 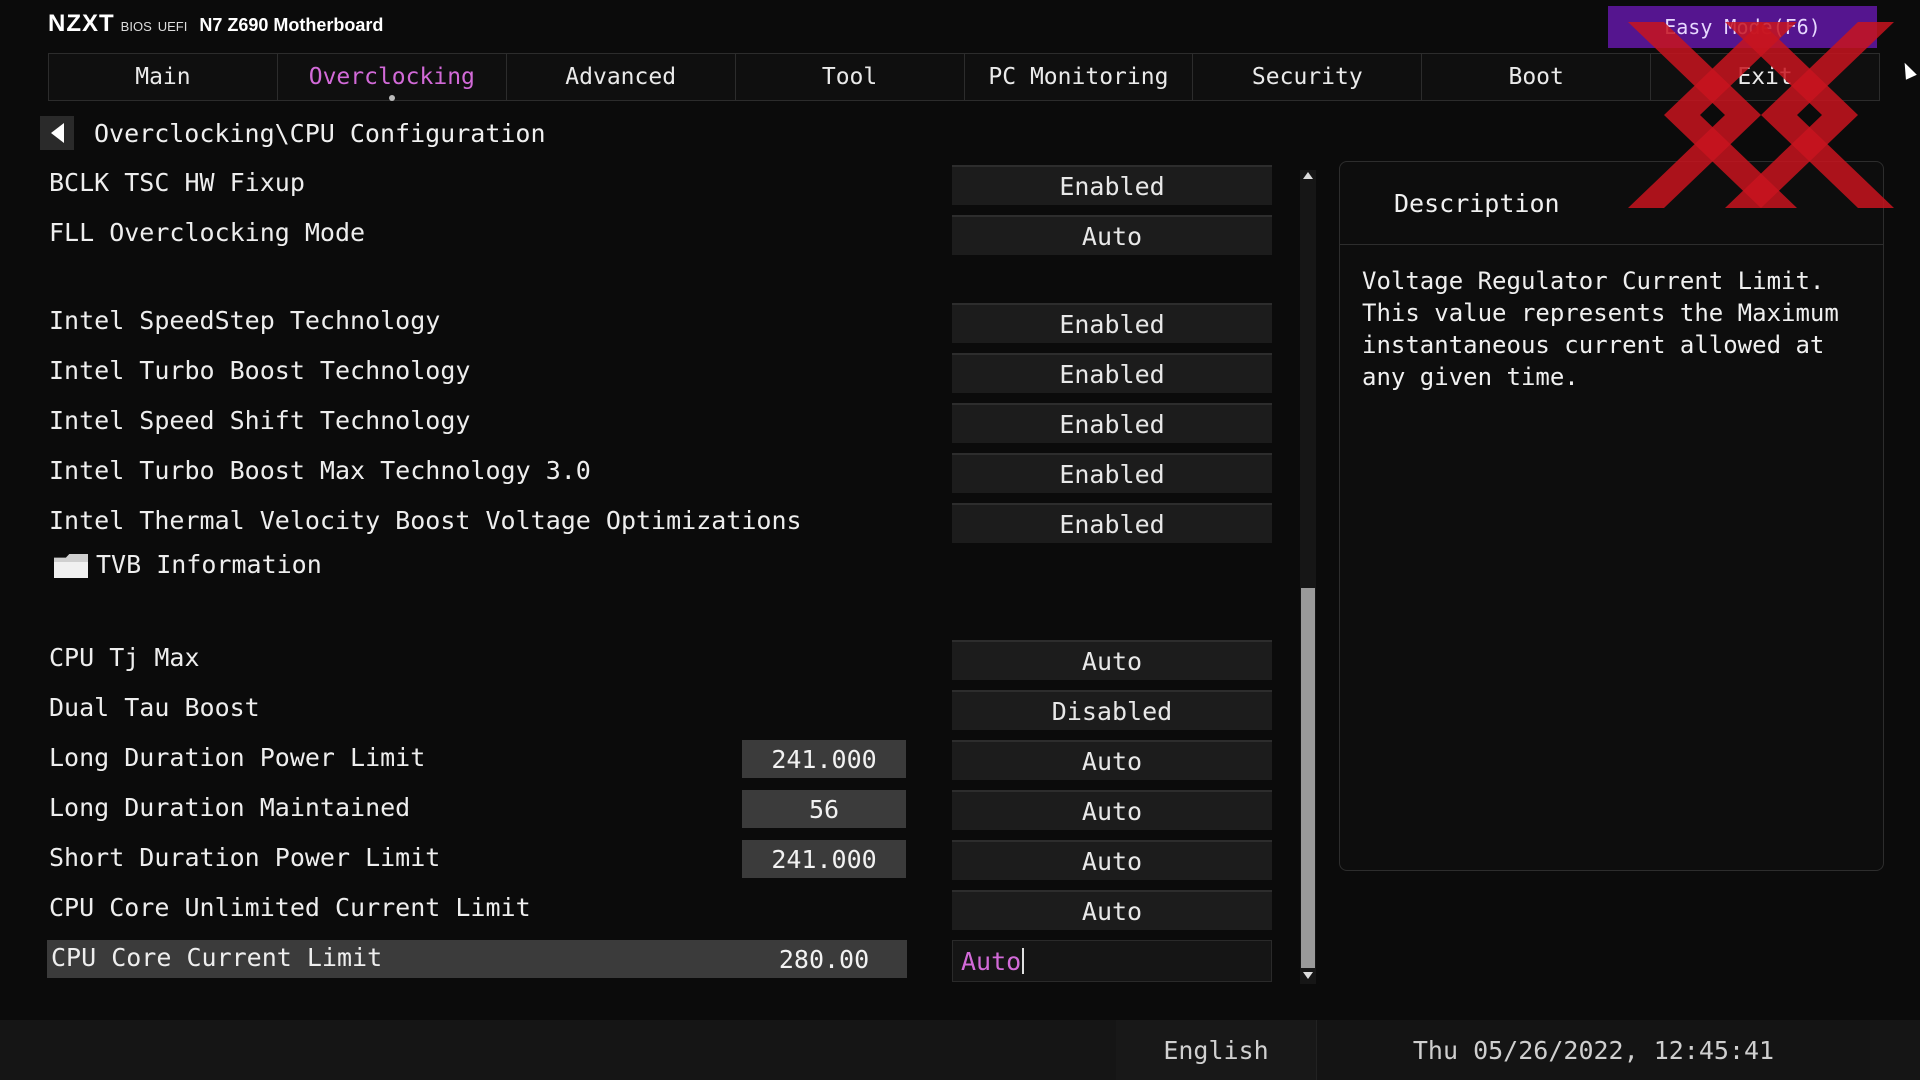 What do you see at coordinates (960, 1050) in the screenshot?
I see `footer-bar: English Thu 05/26/2022, 12:45:41` at bounding box center [960, 1050].